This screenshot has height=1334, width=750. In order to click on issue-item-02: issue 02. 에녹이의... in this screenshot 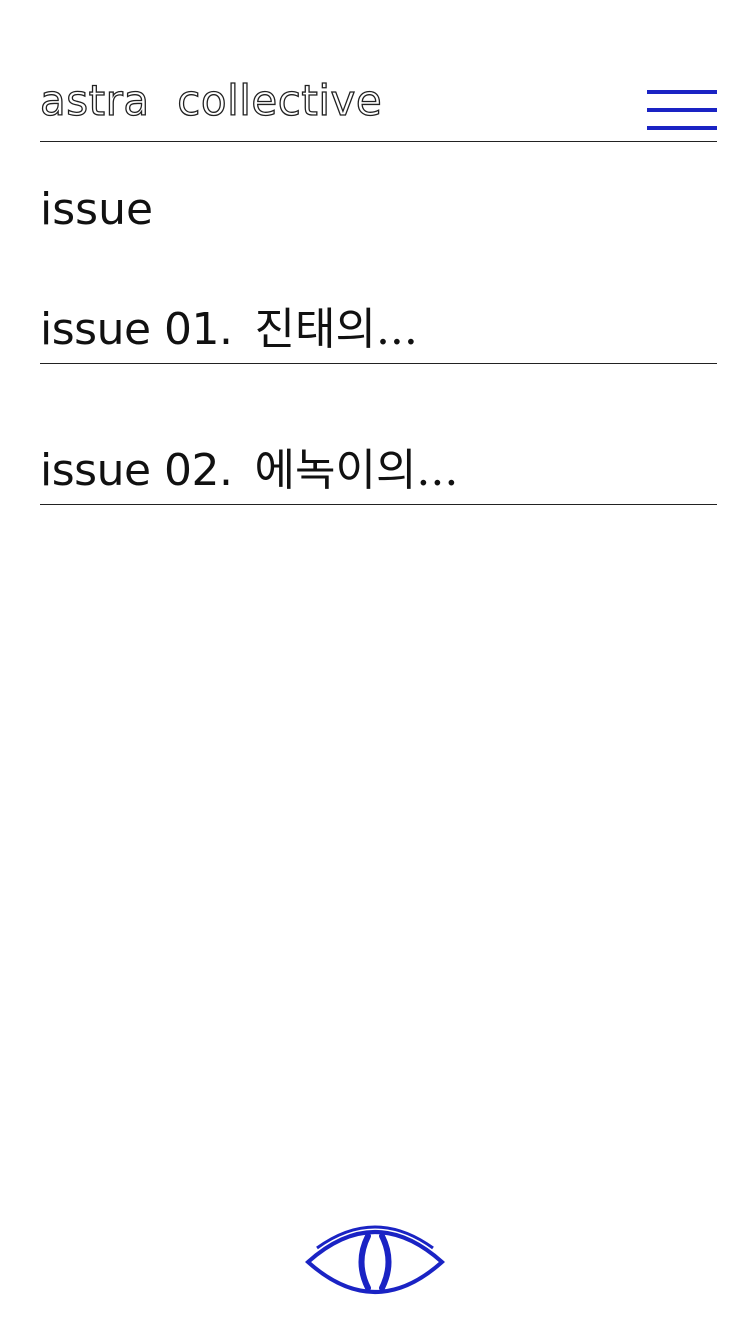, I will do `click(378, 473)`.